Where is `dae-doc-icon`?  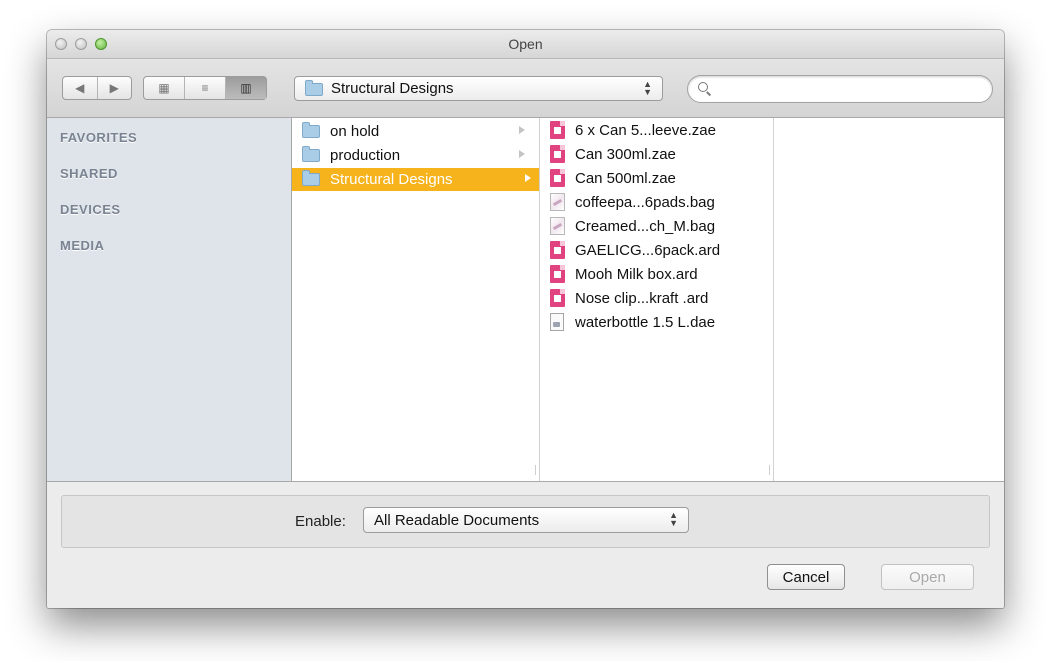
dae-doc-icon is located at coordinates (557, 322).